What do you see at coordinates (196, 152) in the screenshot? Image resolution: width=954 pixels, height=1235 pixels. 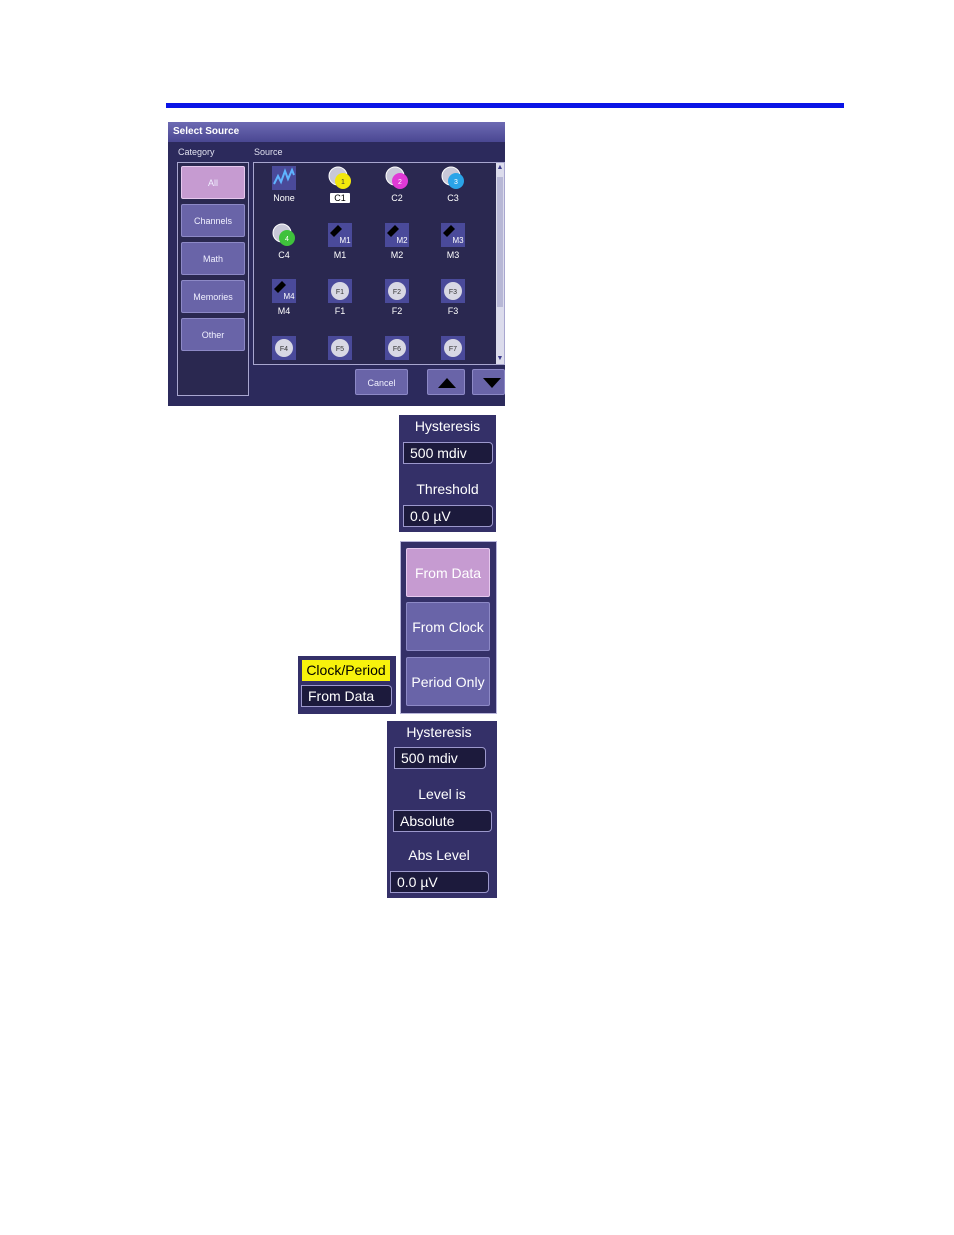 I see `category-label: Category` at bounding box center [196, 152].